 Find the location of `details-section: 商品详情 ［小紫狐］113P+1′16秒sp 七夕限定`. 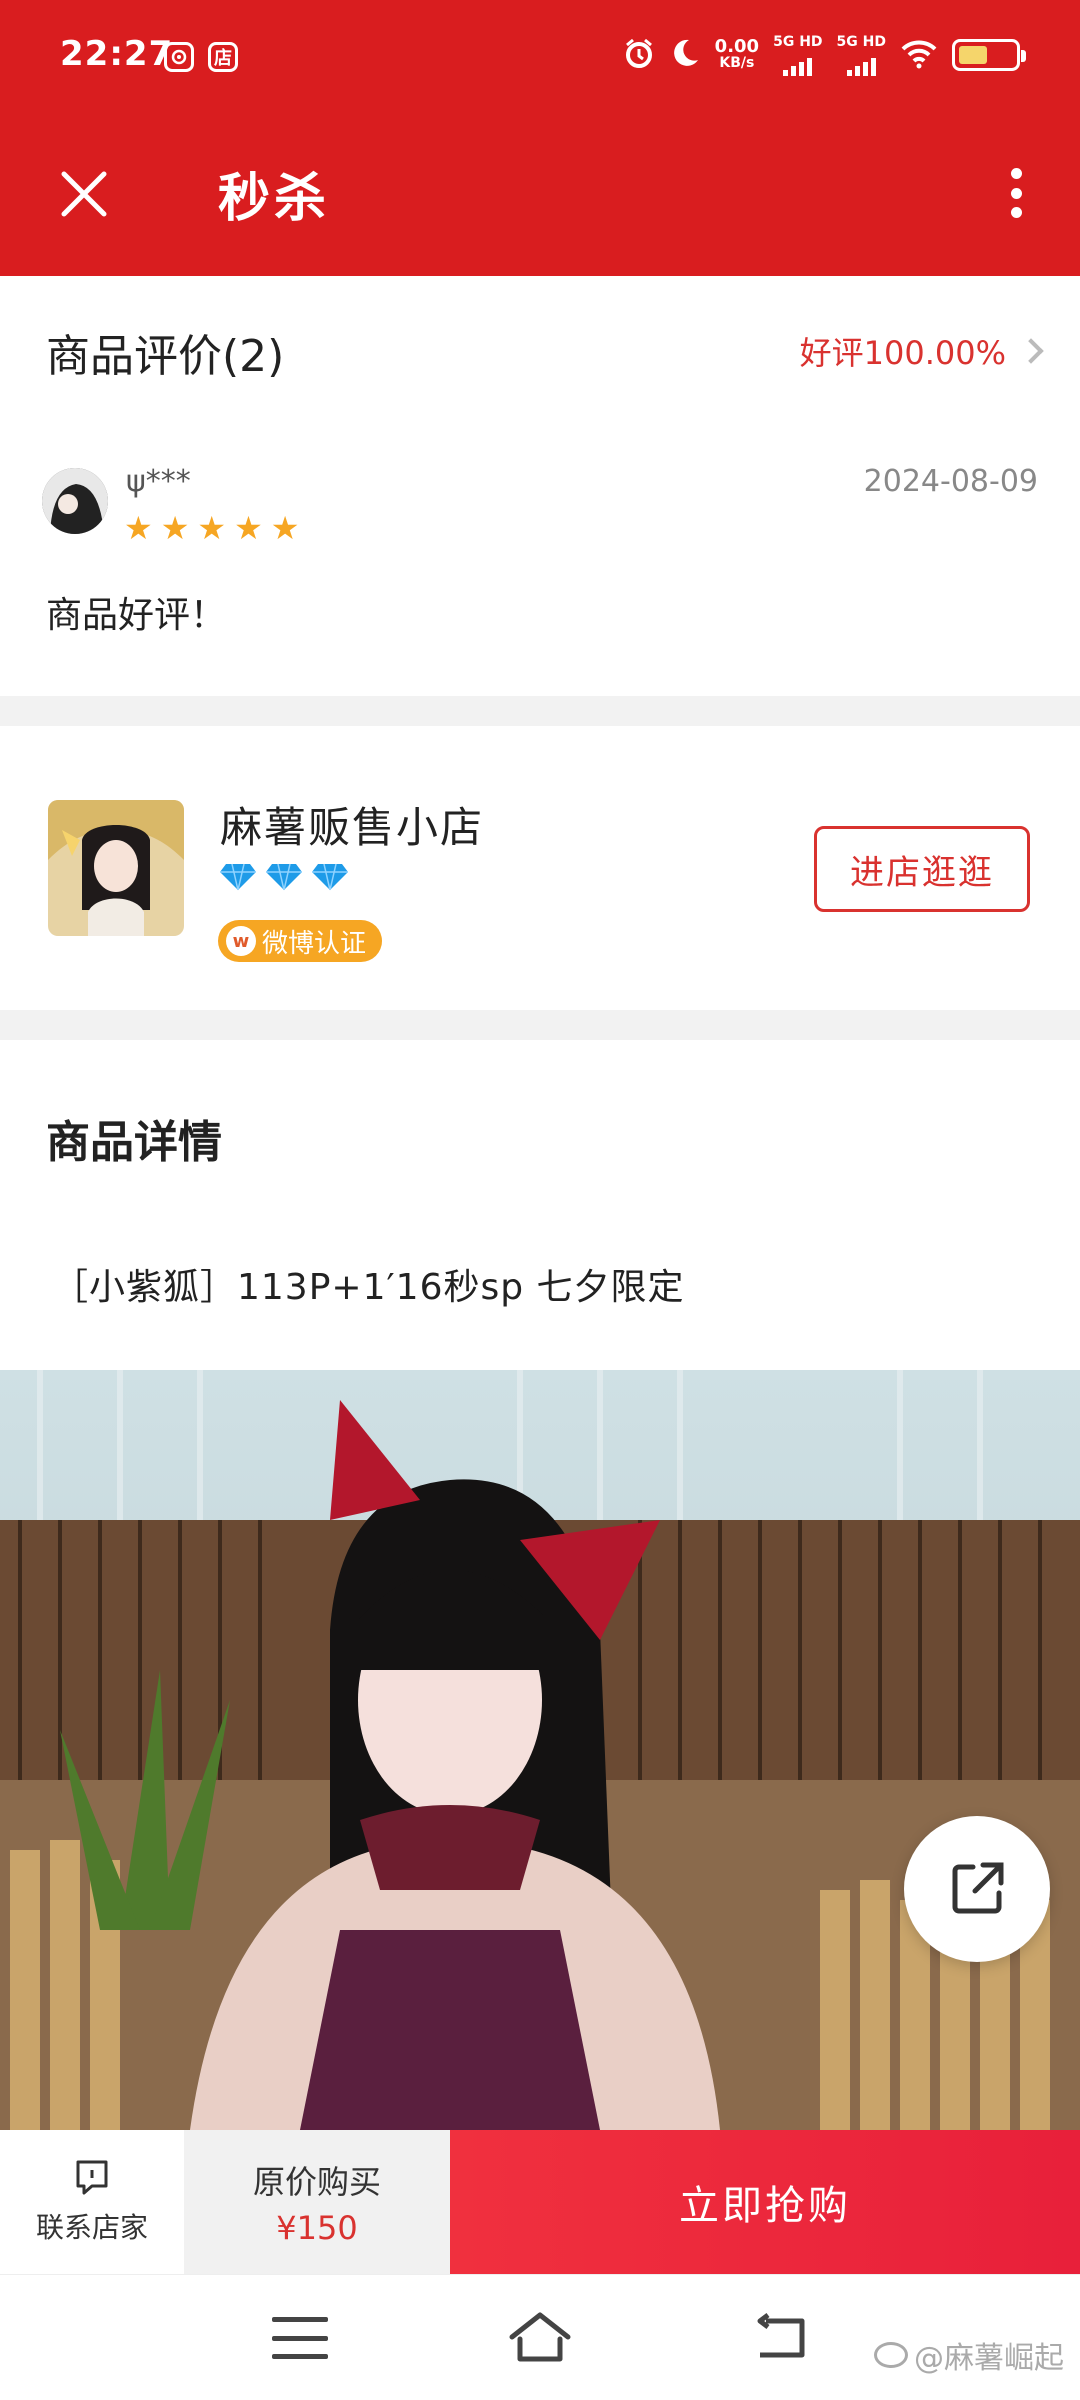

details-section: 商品详情 ［小紫狐］113P+1′16秒sp 七夕限定 is located at coordinates (540, 1205).